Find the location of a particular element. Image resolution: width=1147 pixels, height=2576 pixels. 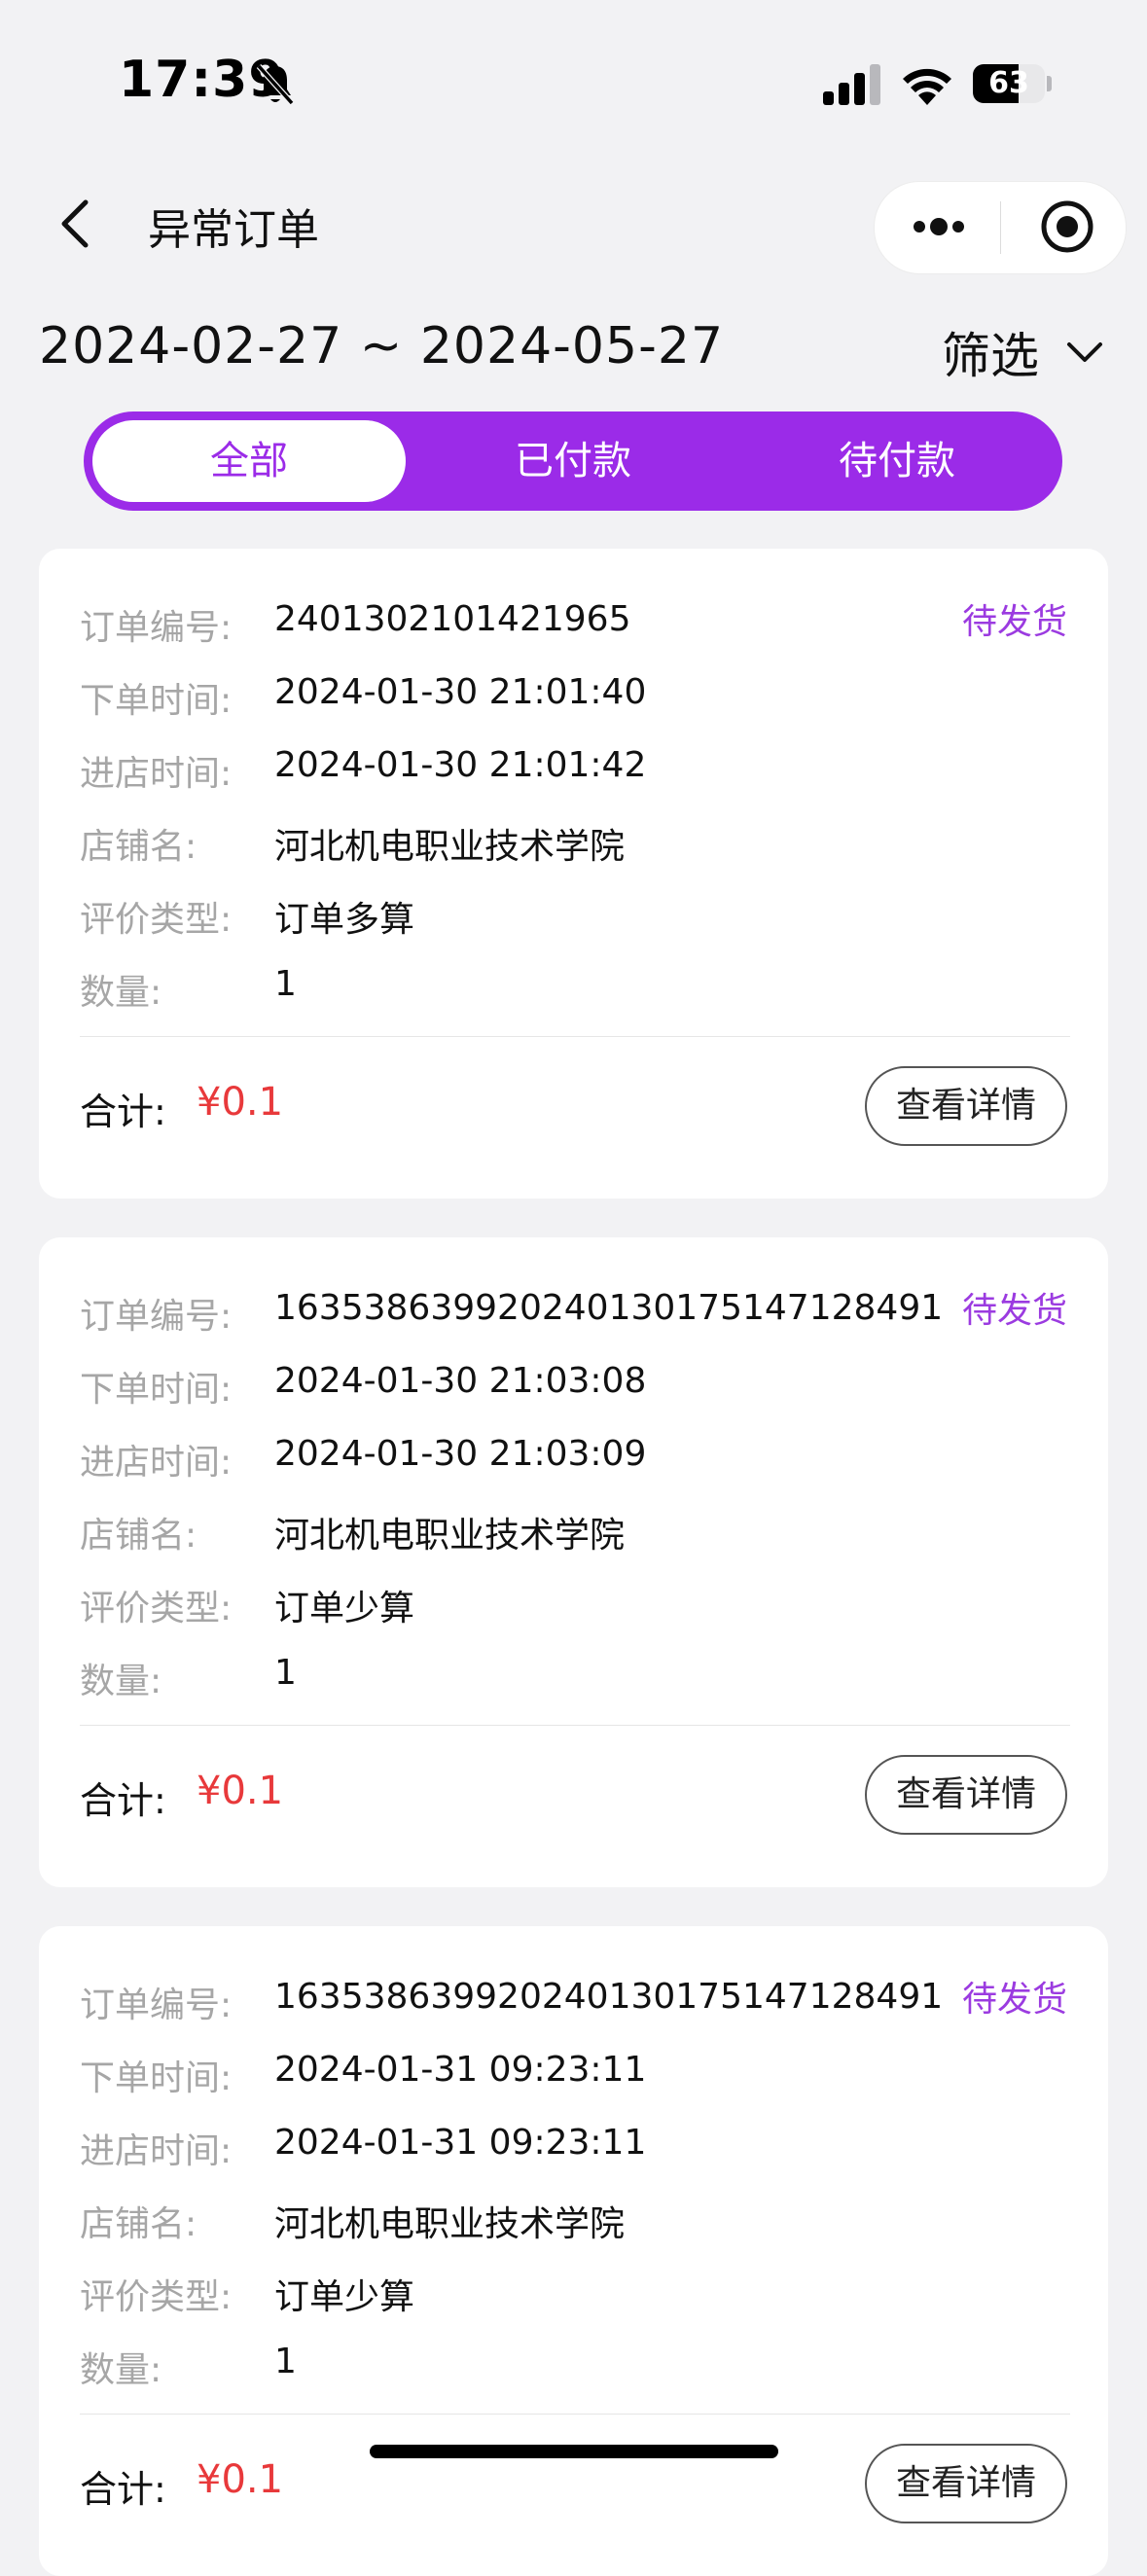

order-time-value: 2024-01-30 21:03:08 is located at coordinates (460, 1381).